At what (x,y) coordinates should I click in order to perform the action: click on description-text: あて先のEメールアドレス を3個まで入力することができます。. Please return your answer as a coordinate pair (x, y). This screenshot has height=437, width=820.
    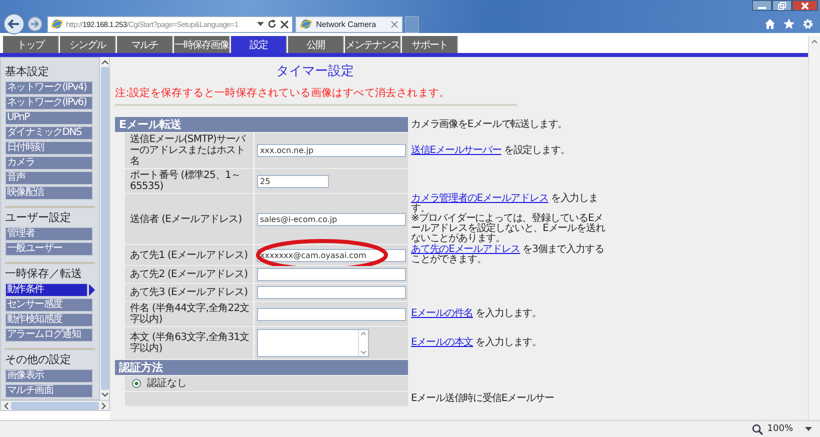
    Looking at the image, I should click on (508, 255).